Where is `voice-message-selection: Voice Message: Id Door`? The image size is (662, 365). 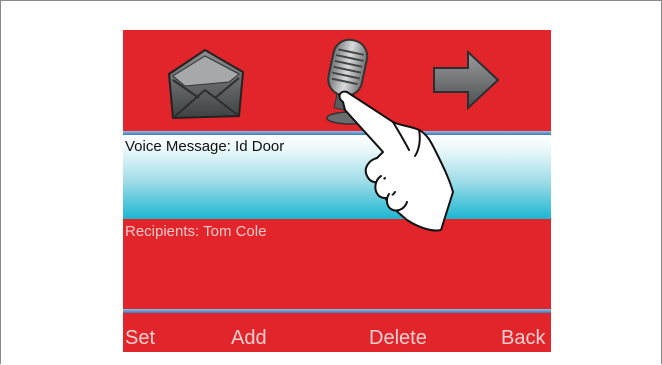
voice-message-selection: Voice Message: Id Door is located at coordinates (337, 177).